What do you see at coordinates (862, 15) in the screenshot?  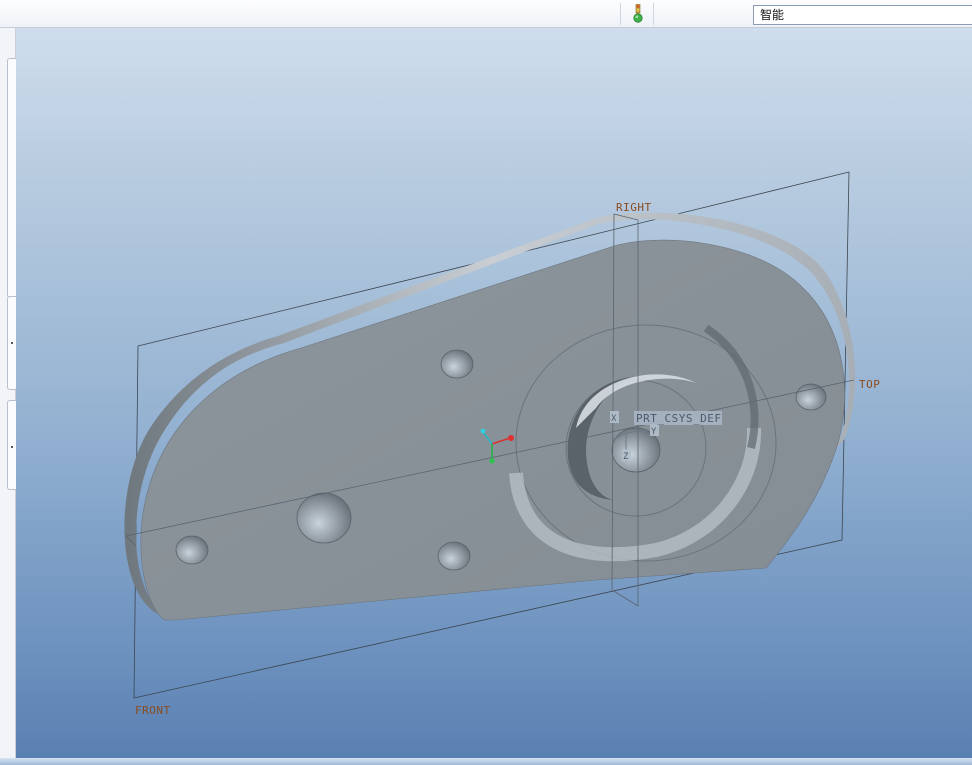 I see `selection-filter-dropdown: 智能` at bounding box center [862, 15].